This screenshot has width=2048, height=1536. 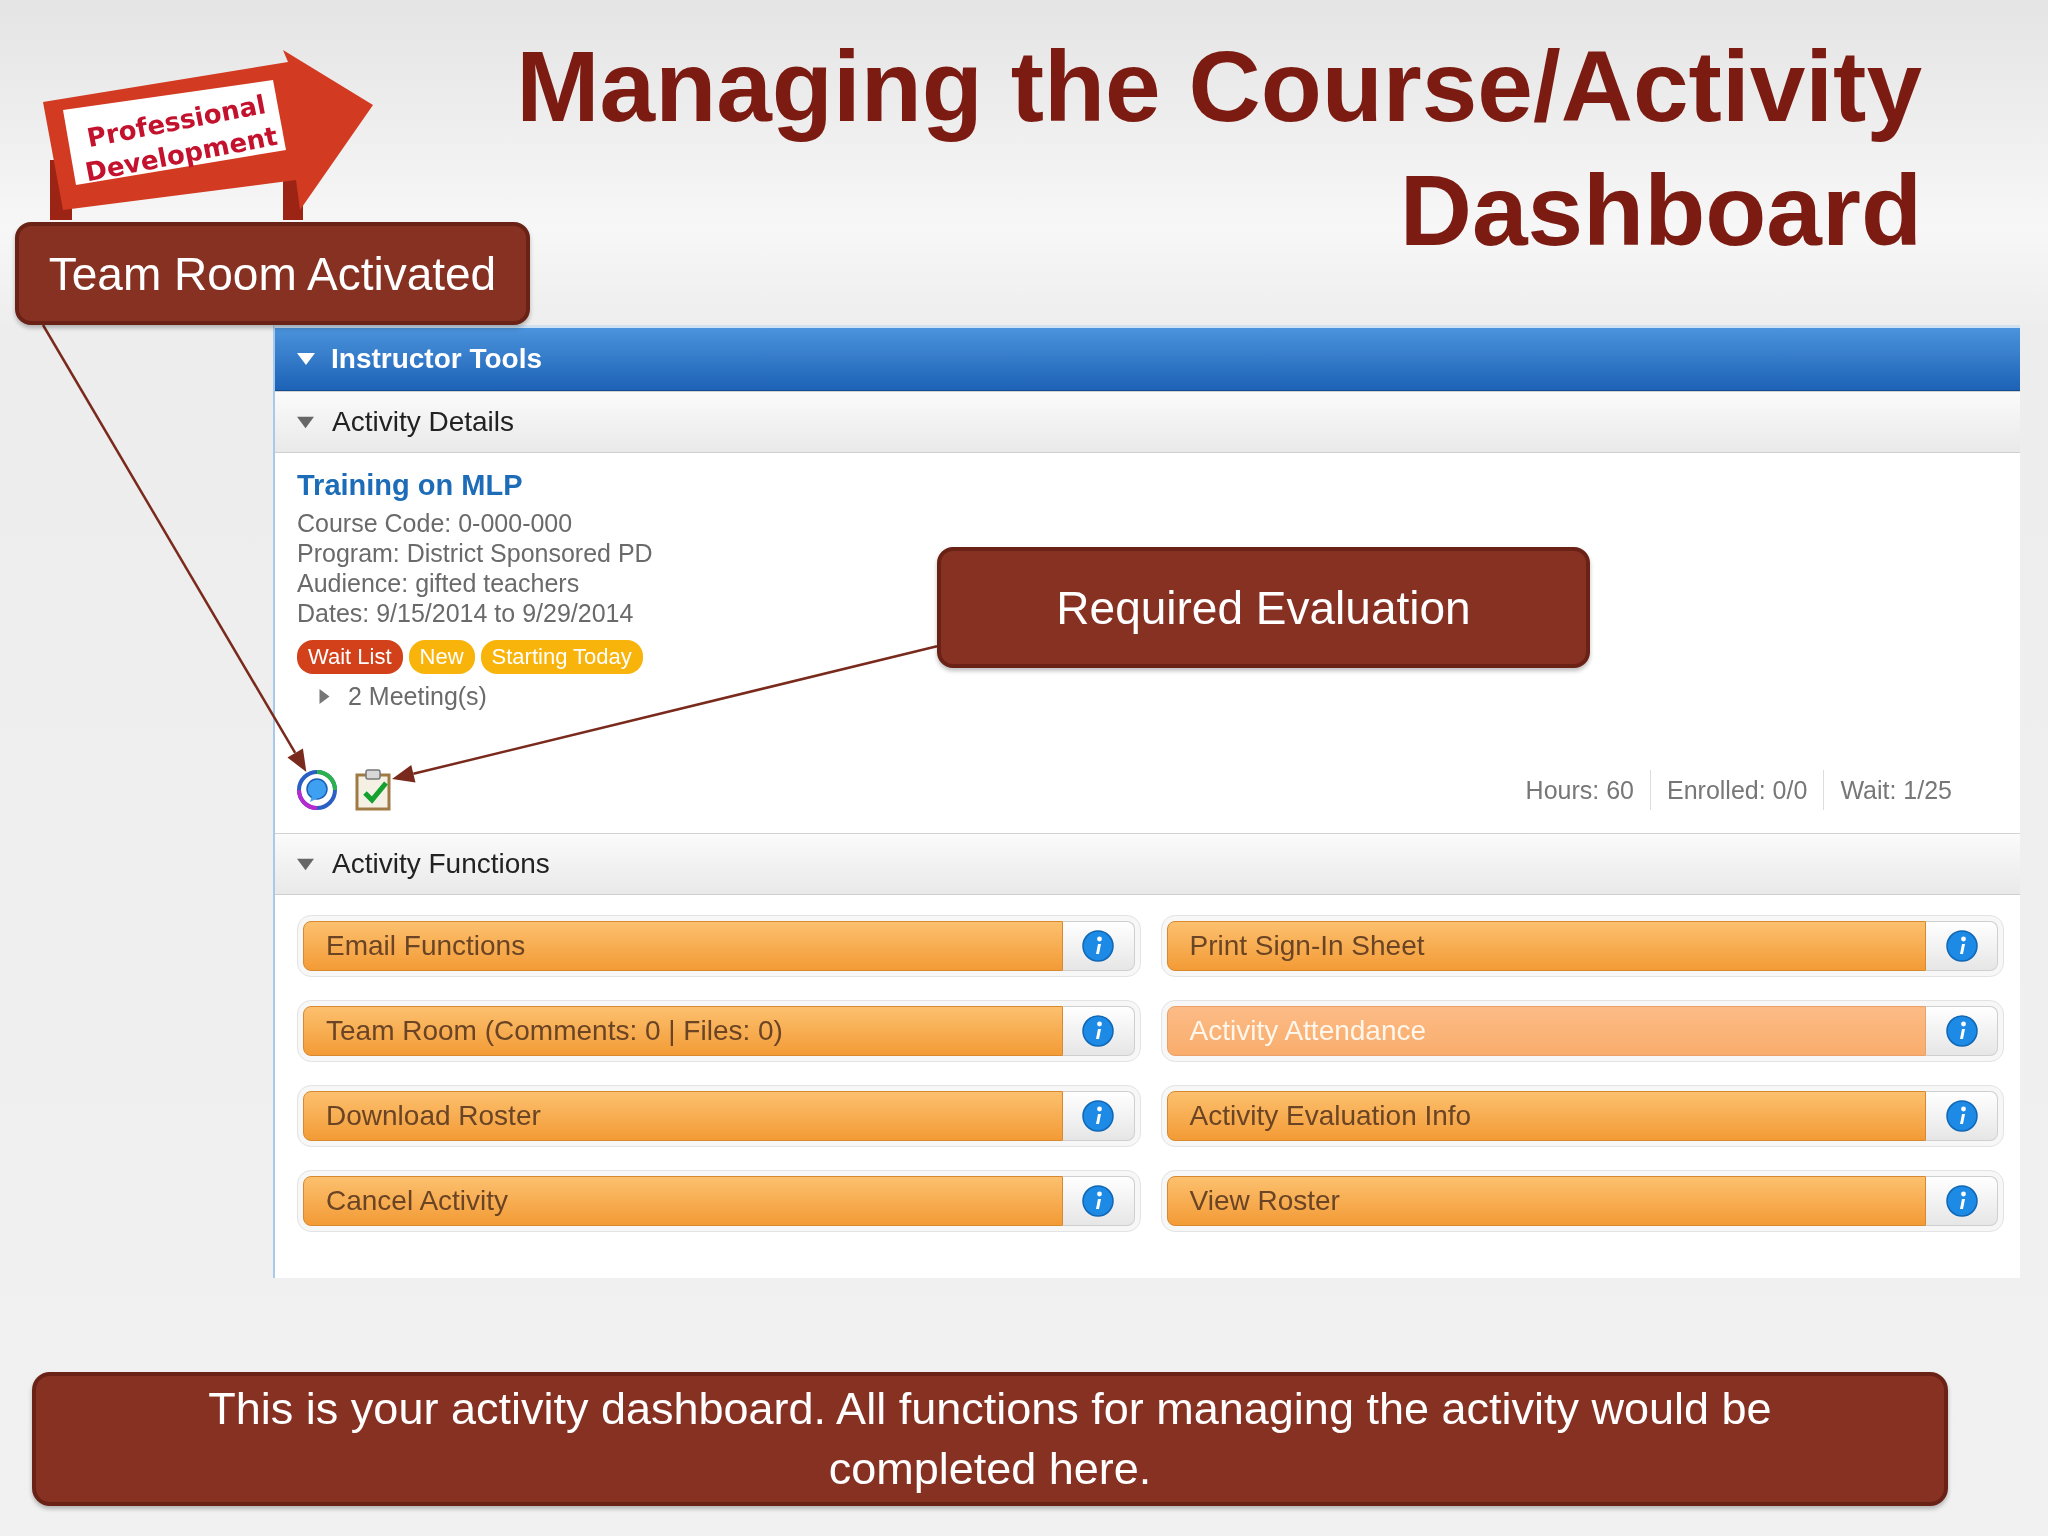 I want to click on section-title: Activity Functions, so click(x=441, y=864).